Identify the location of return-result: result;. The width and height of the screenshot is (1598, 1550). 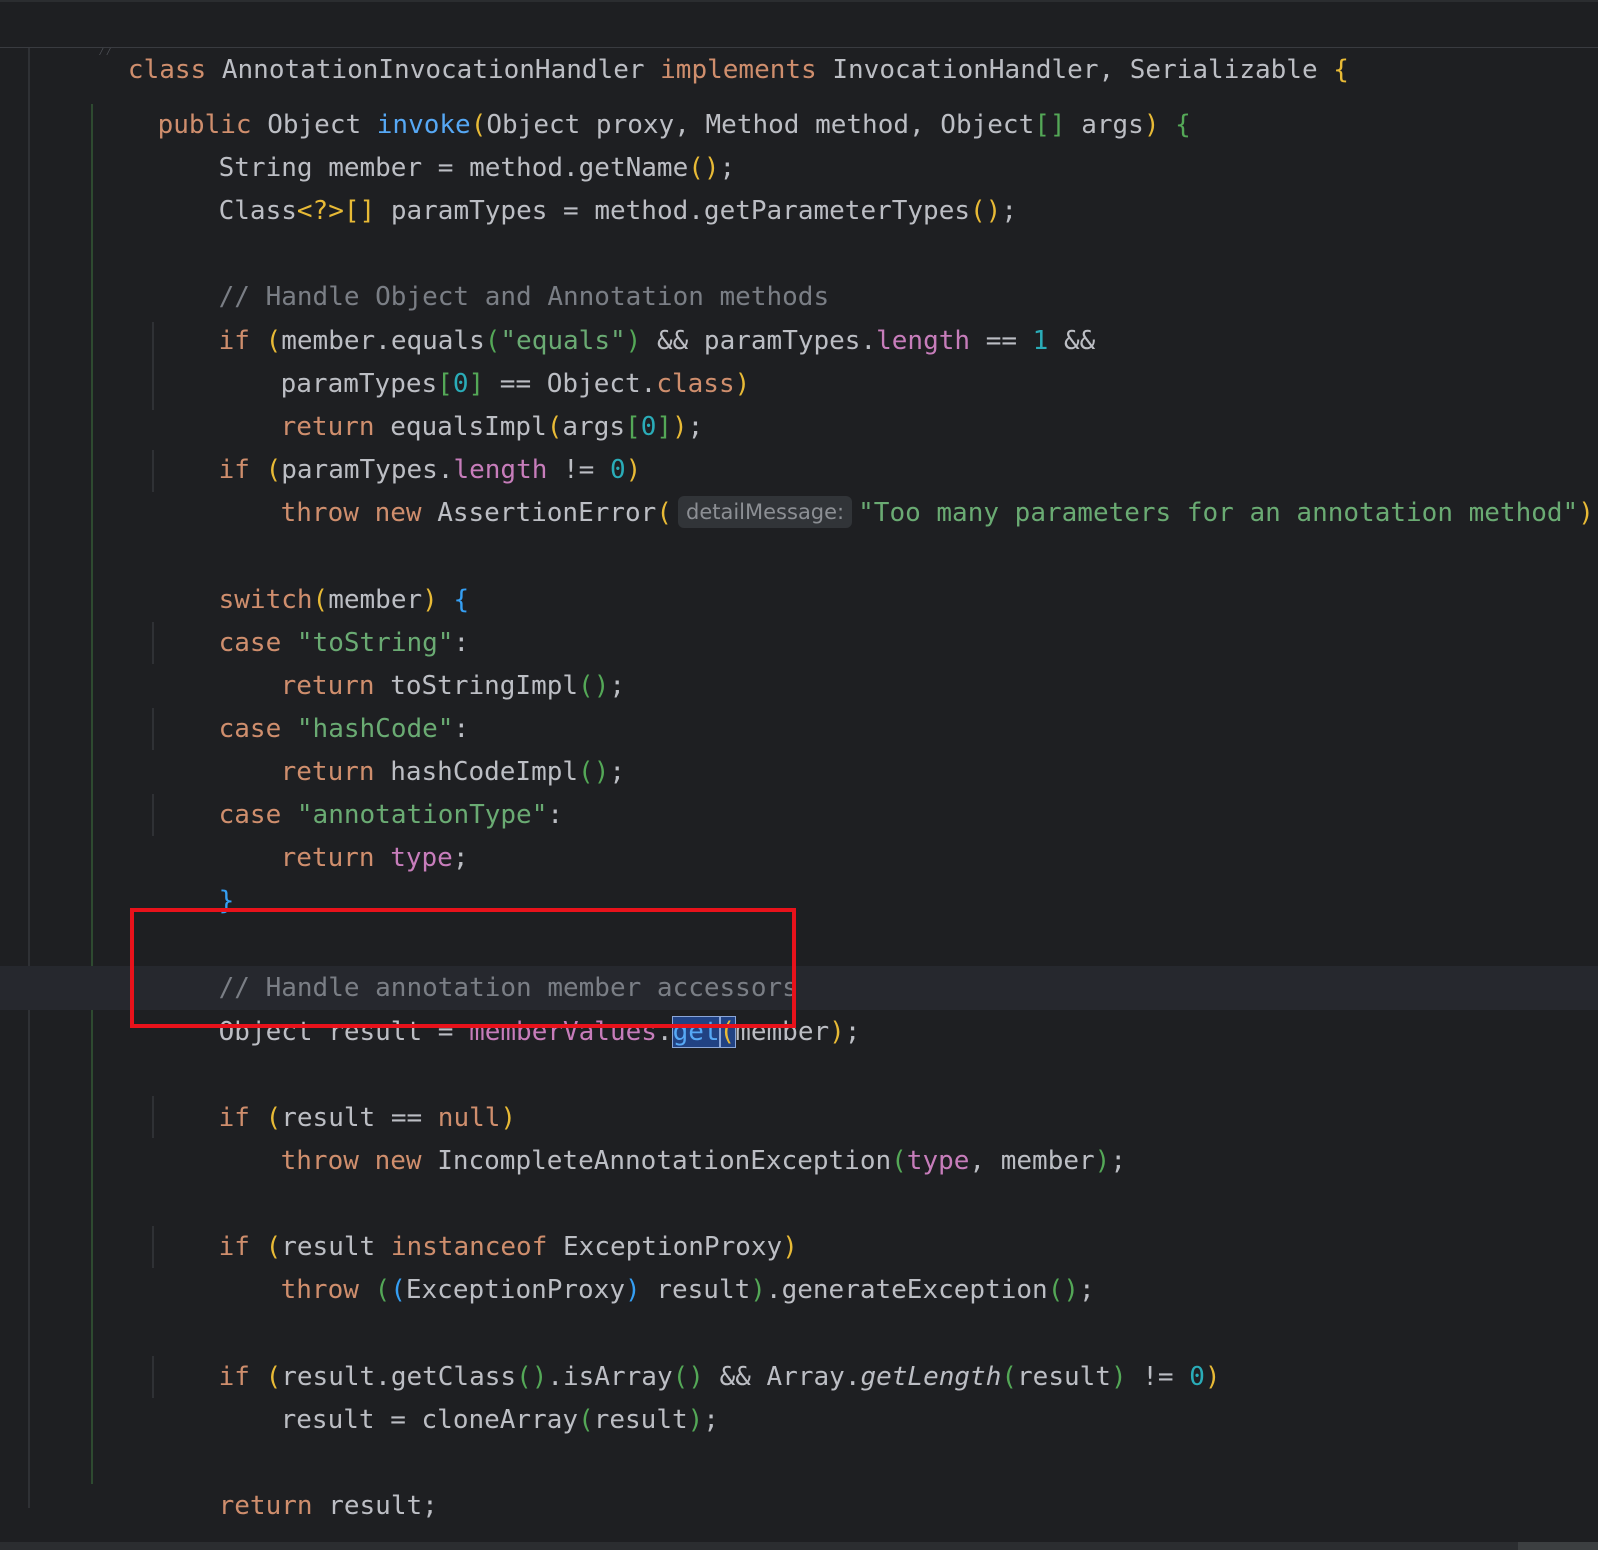
(383, 1506).